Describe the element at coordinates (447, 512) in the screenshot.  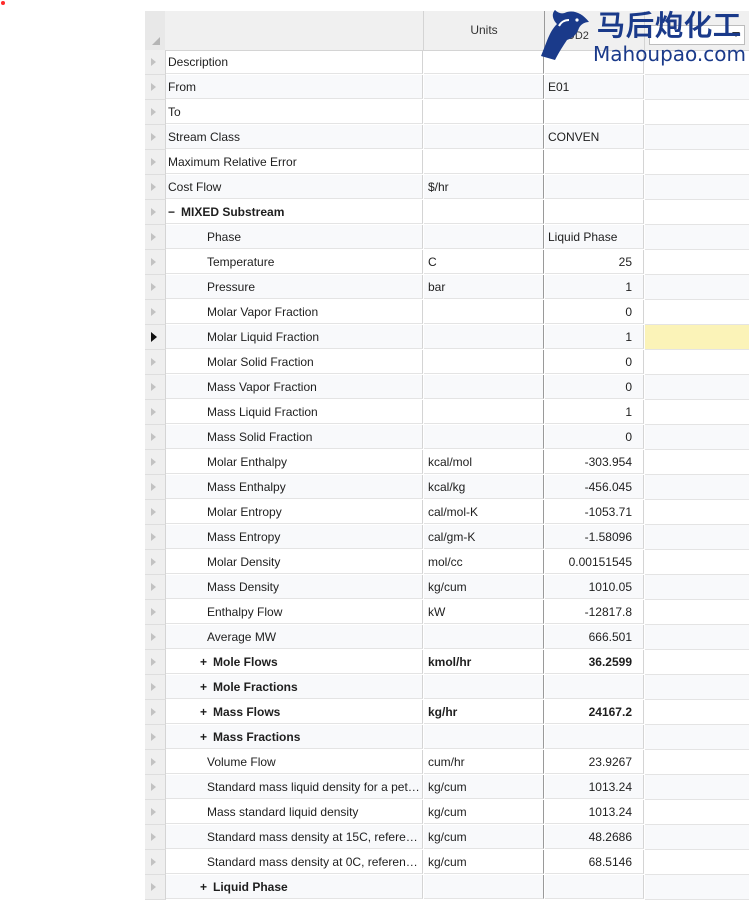
I see `table-row: Molar Entropy cal/mol-K -1053.71` at that location.